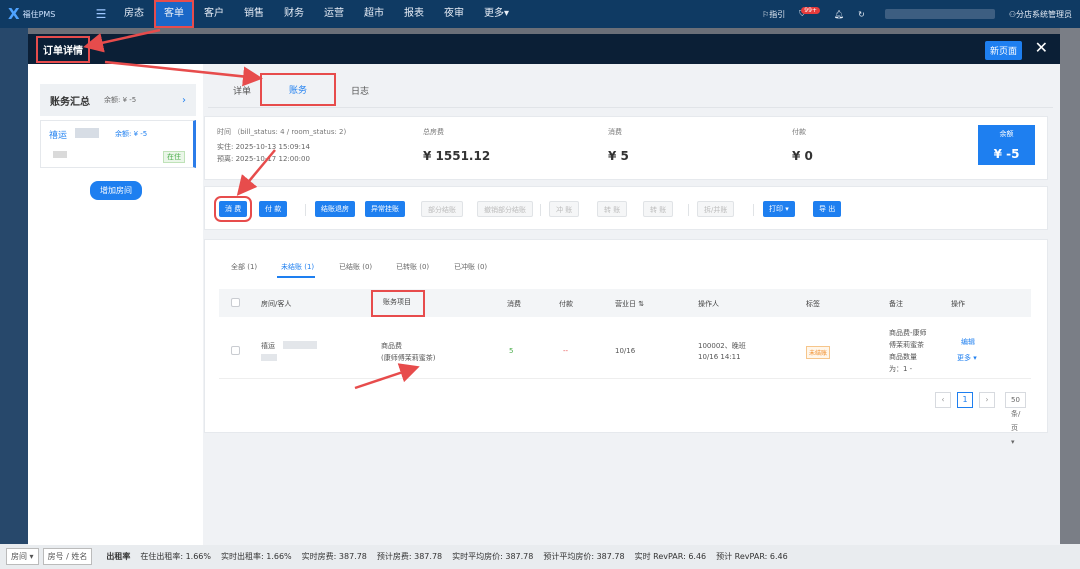 This screenshot has height=569, width=1080. What do you see at coordinates (773, 14) in the screenshot?
I see `guide-button: ⚐ 指引` at bounding box center [773, 14].